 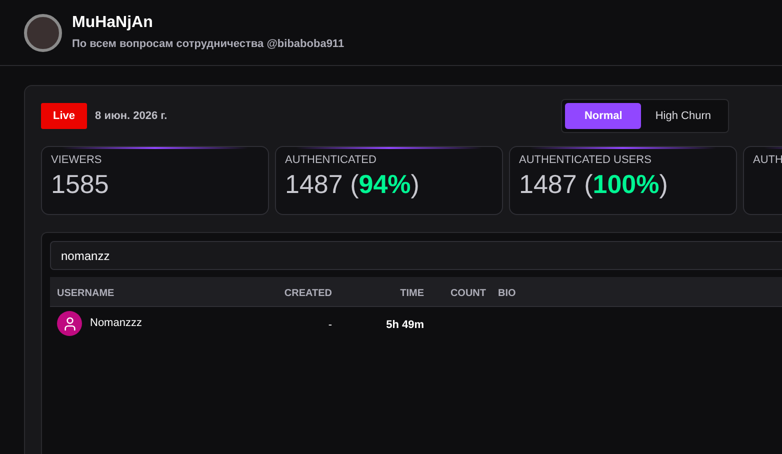 What do you see at coordinates (308, 293) in the screenshot?
I see `column-header: CREATED` at bounding box center [308, 293].